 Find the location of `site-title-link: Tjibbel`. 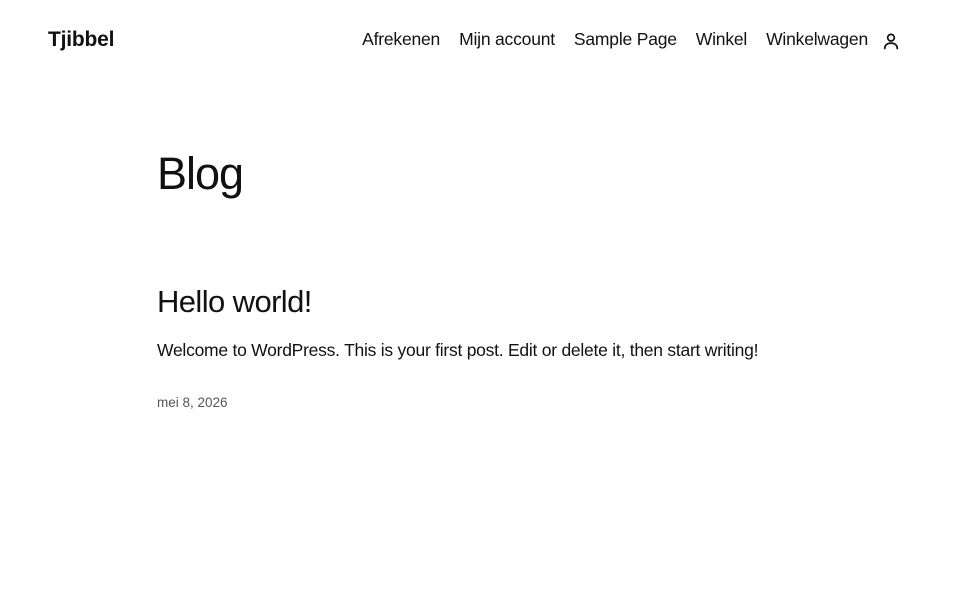

site-title-link: Tjibbel is located at coordinates (81, 40).